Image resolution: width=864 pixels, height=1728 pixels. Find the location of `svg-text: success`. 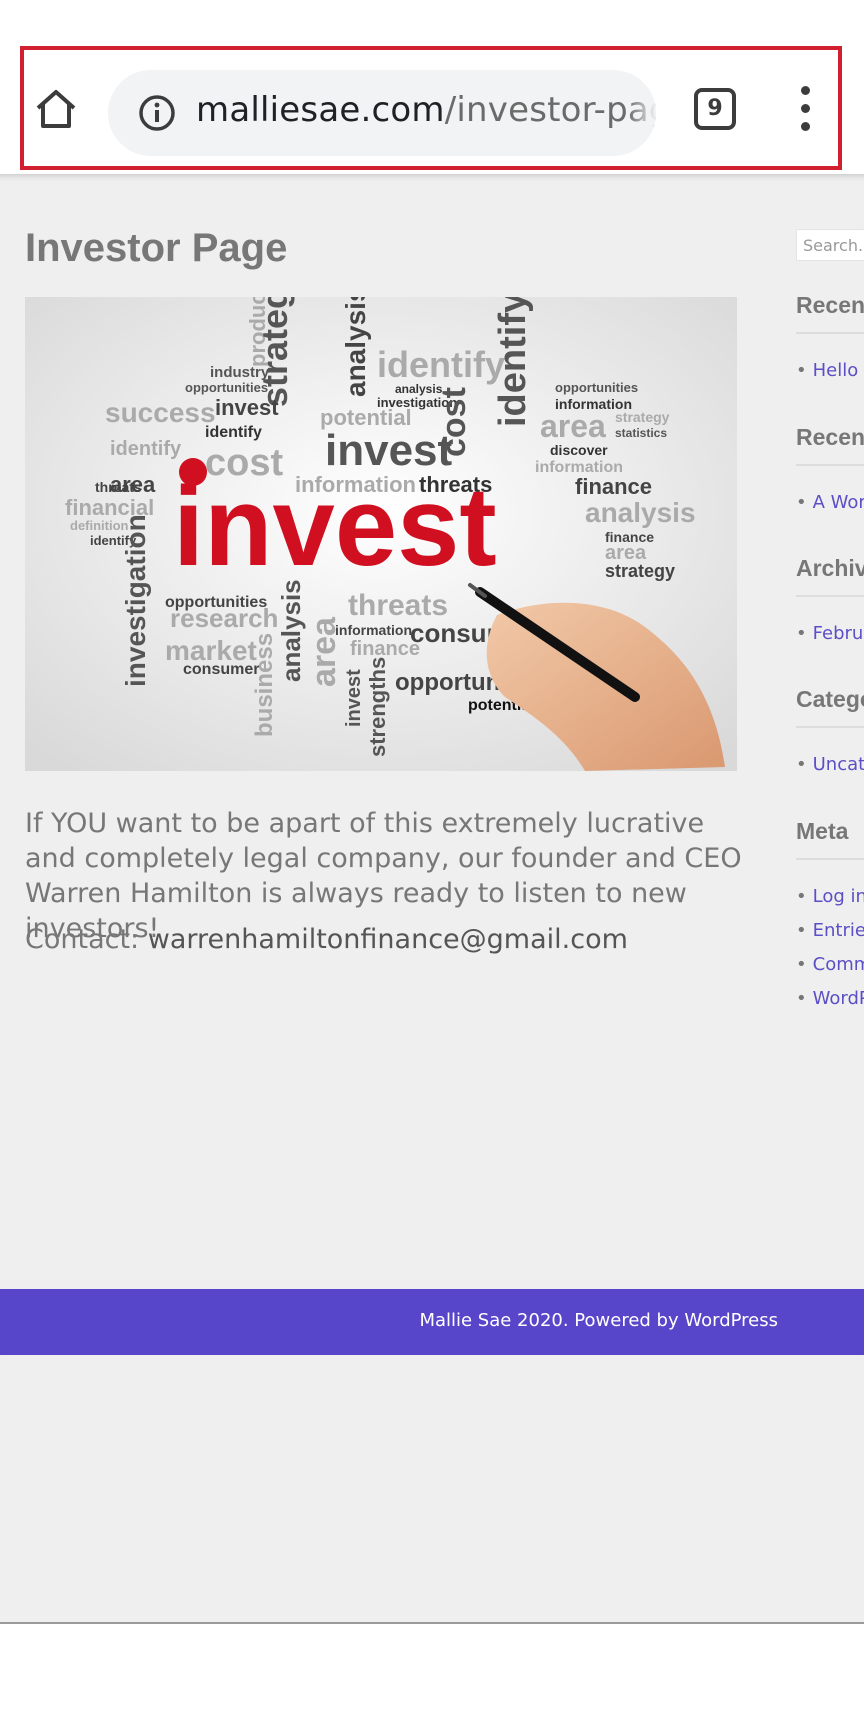

svg-text: success is located at coordinates (160, 412).